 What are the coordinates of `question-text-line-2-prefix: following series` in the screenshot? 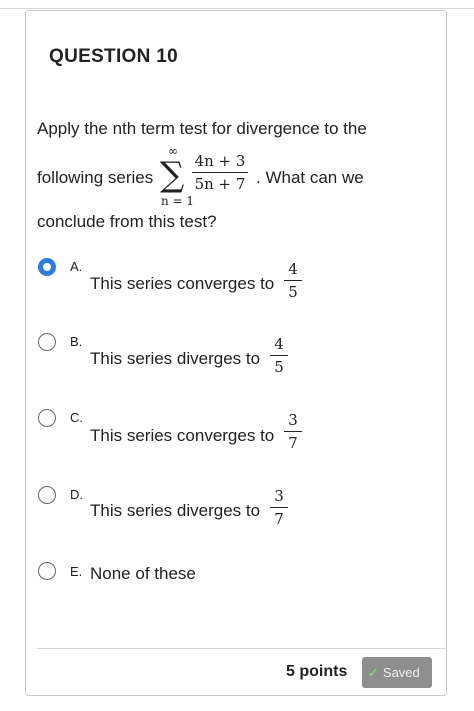 It's located at (95, 177).